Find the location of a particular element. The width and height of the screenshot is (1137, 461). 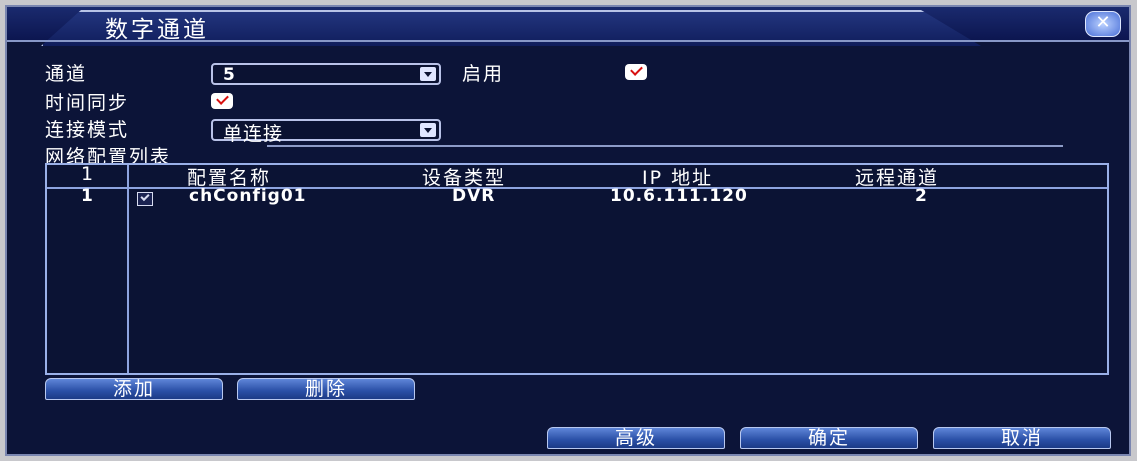

row-checkbox is located at coordinates (145, 199).